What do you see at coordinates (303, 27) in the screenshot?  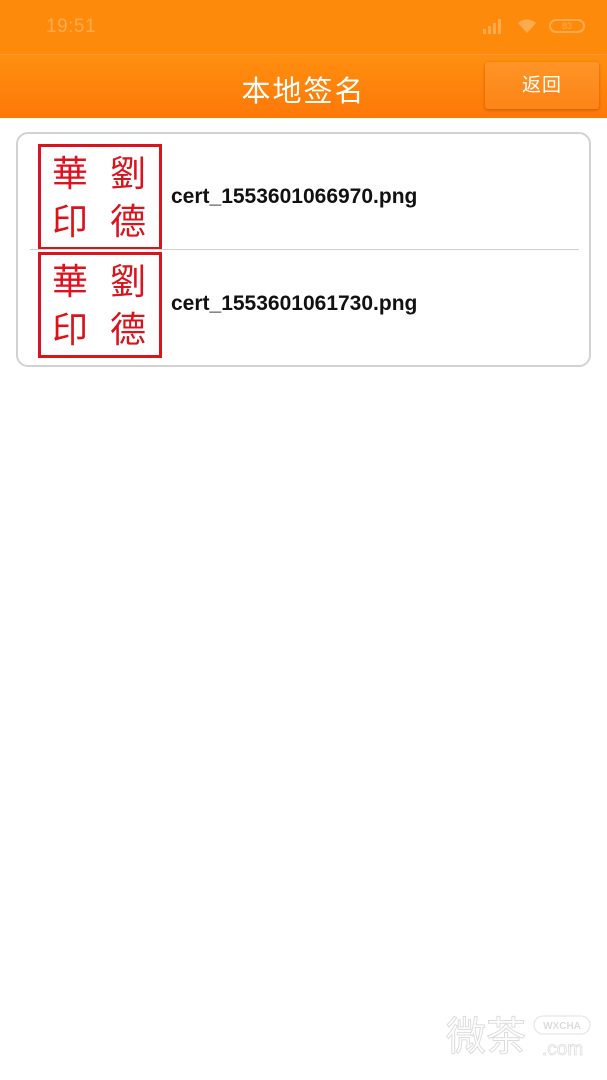 I see `status-bar: 19:51 83` at bounding box center [303, 27].